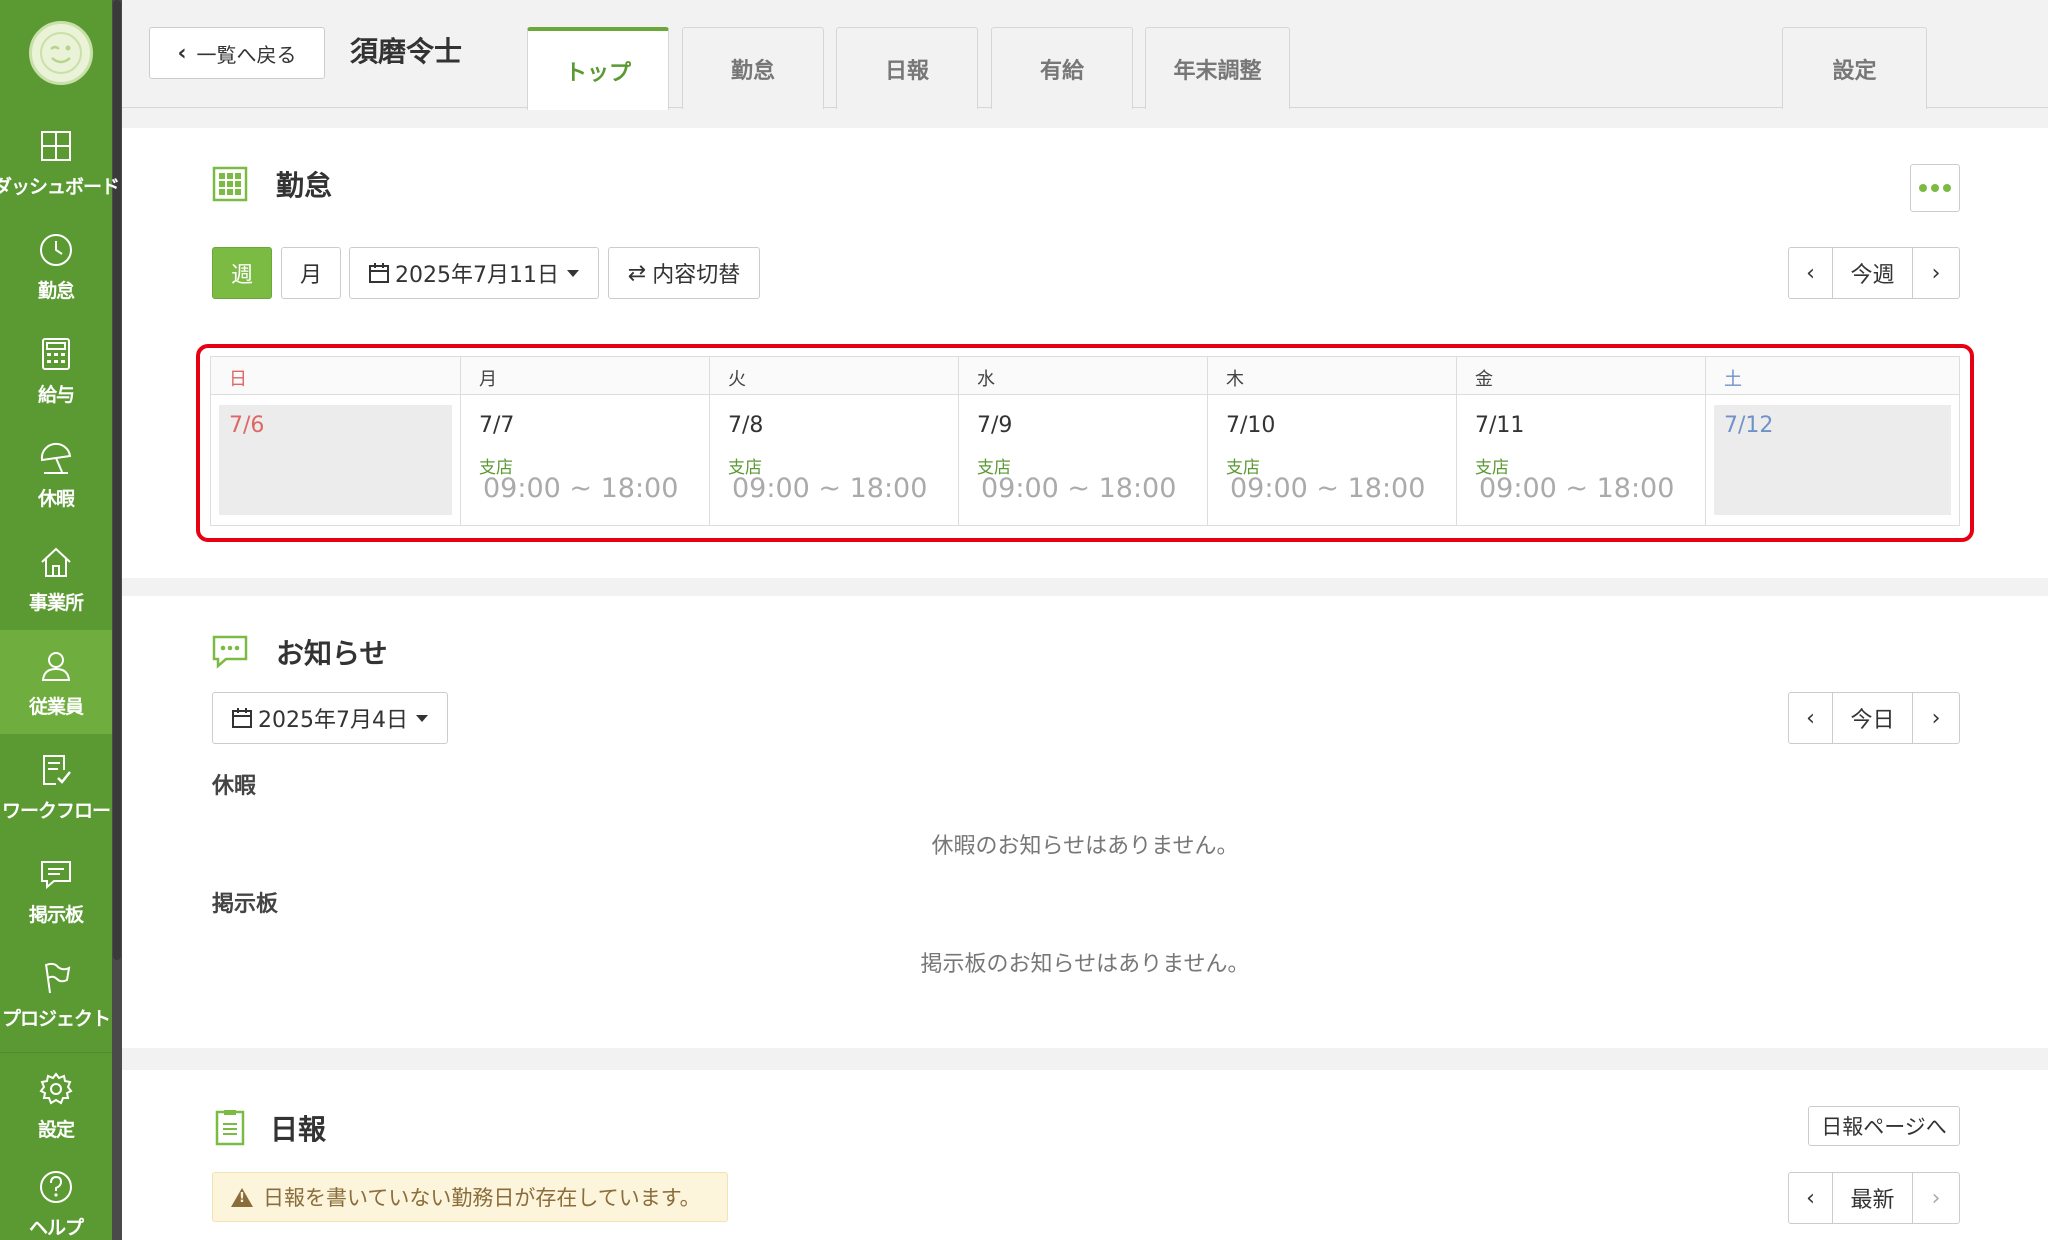 Image resolution: width=2048 pixels, height=1240 pixels. What do you see at coordinates (336, 441) in the screenshot?
I see `calendar-day: 日 7/6` at bounding box center [336, 441].